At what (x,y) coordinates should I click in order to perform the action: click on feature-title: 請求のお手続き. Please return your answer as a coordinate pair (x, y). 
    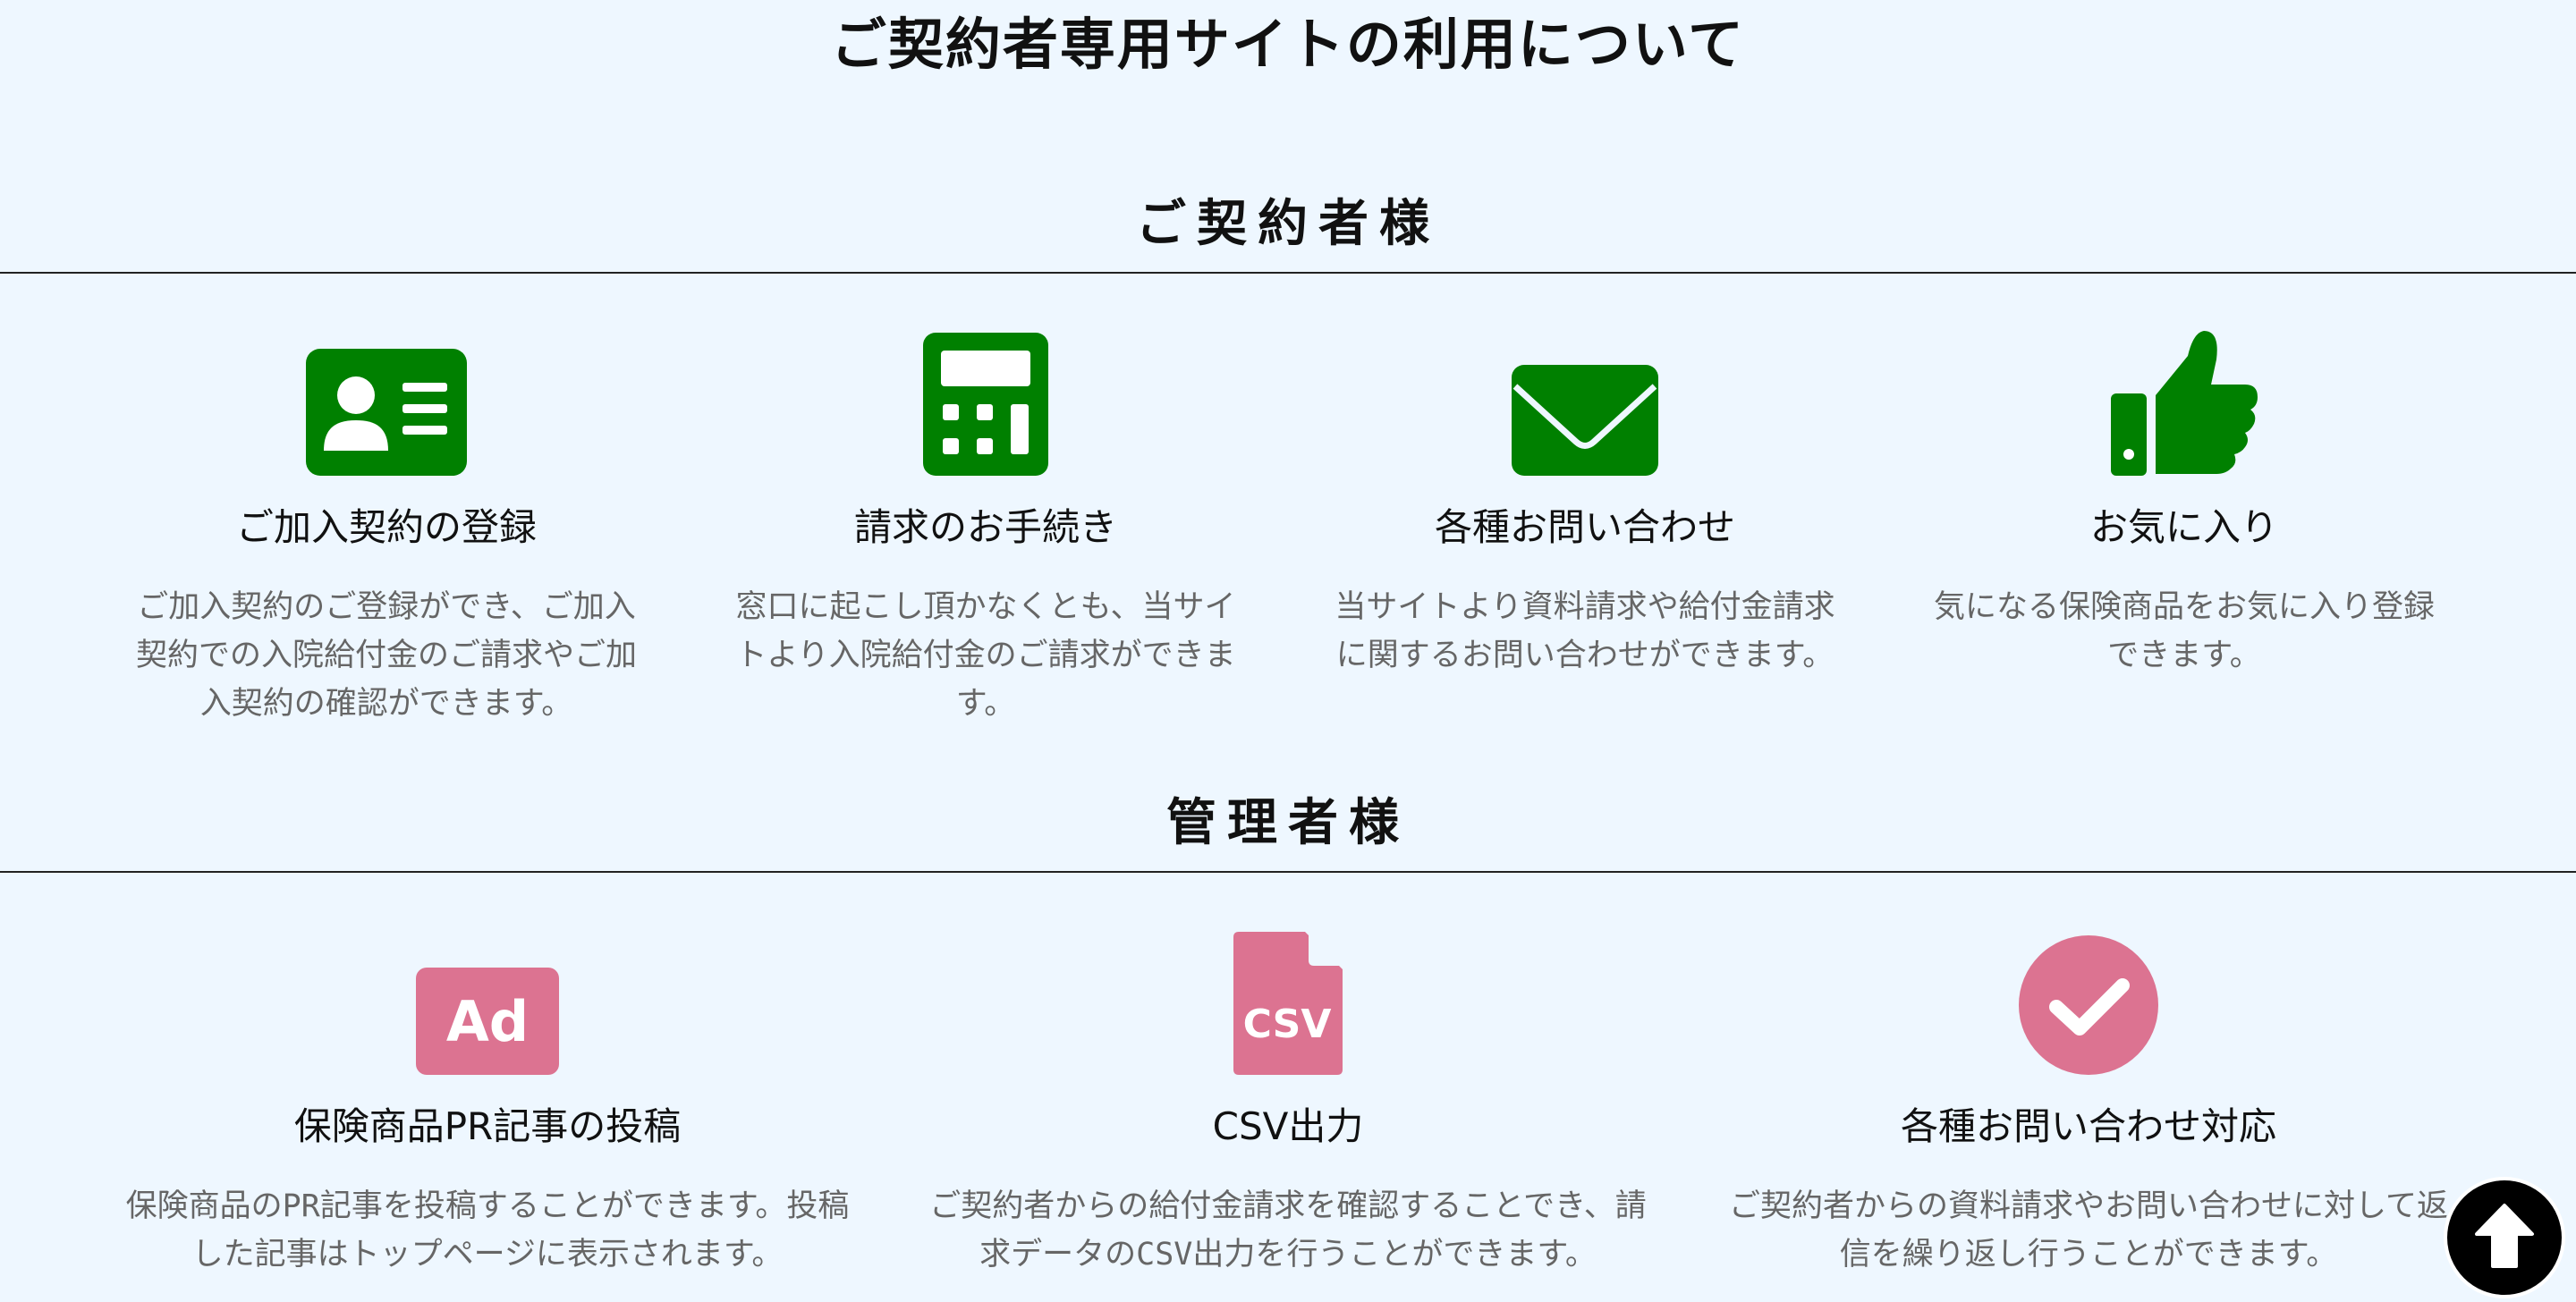
    Looking at the image, I should click on (985, 527).